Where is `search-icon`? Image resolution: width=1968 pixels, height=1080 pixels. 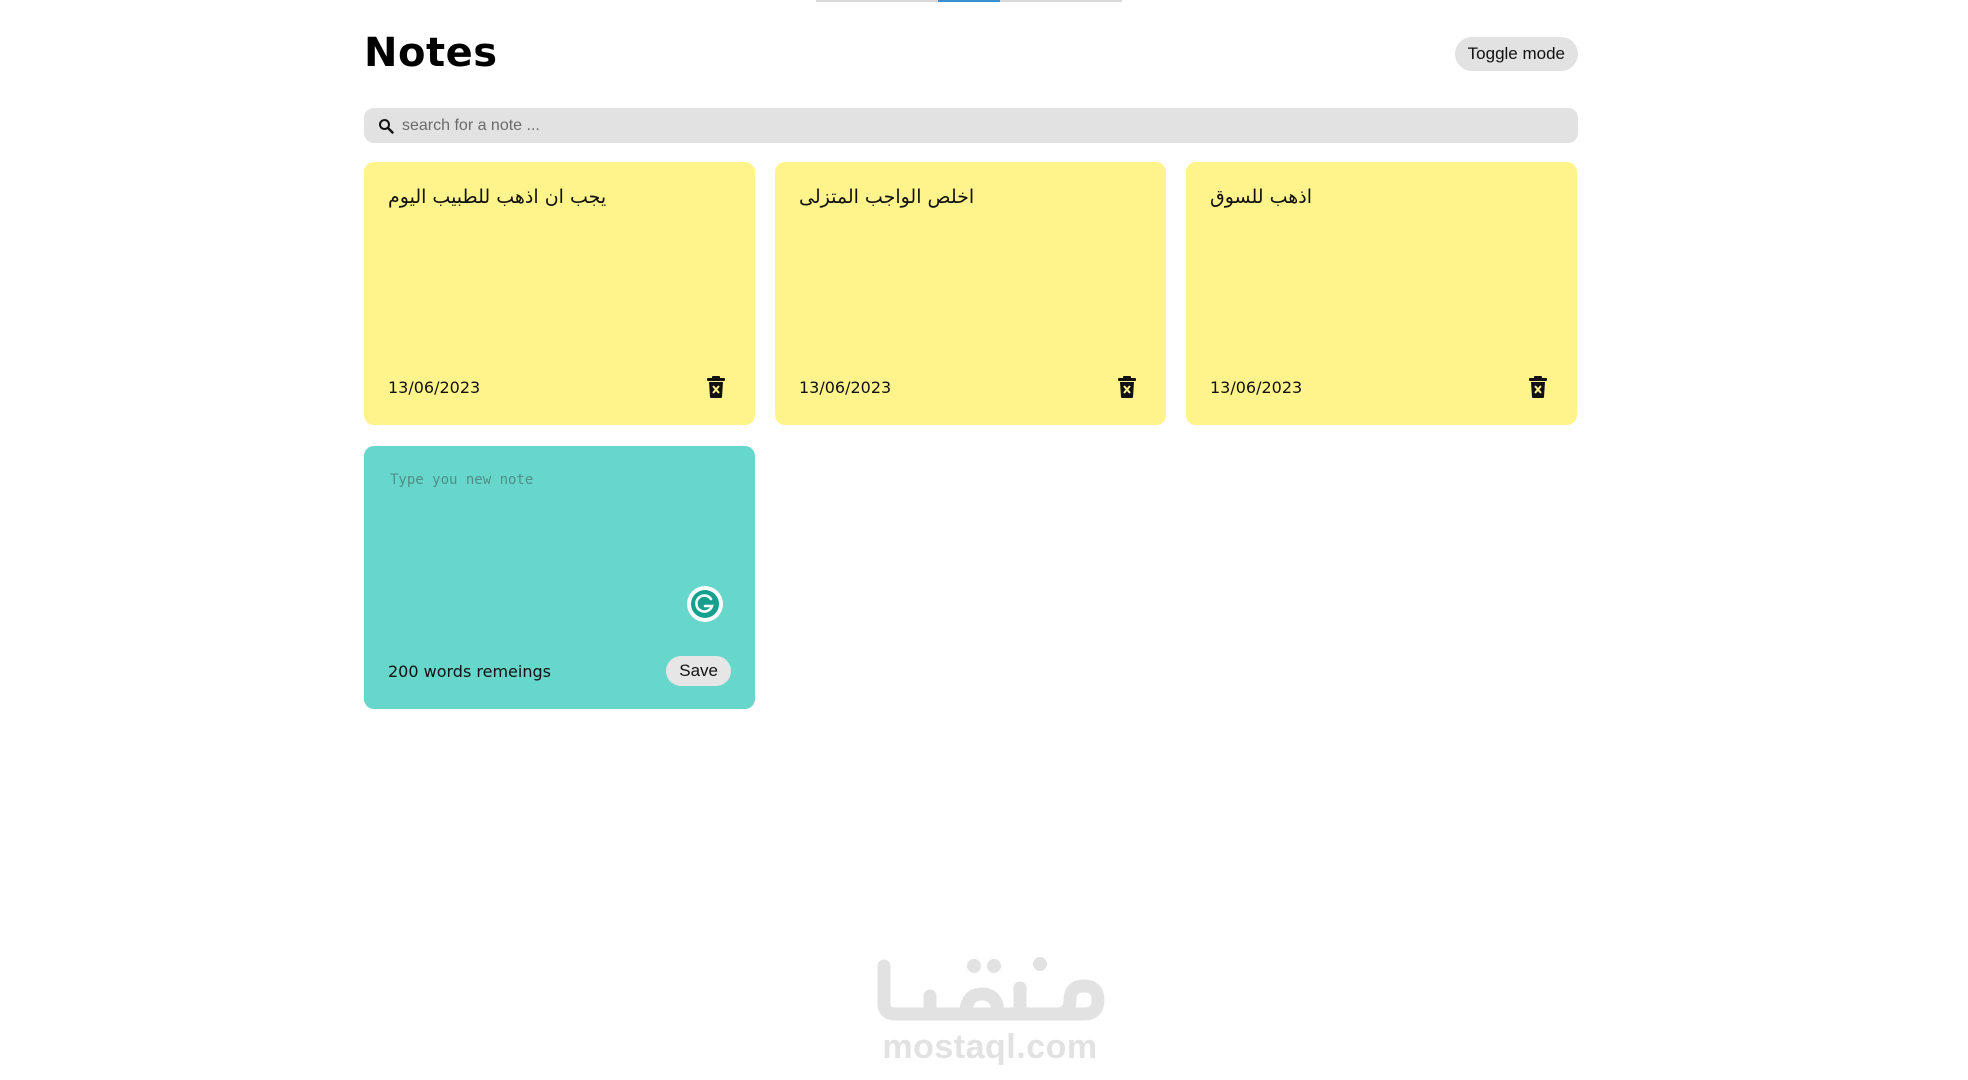 search-icon is located at coordinates (386, 126).